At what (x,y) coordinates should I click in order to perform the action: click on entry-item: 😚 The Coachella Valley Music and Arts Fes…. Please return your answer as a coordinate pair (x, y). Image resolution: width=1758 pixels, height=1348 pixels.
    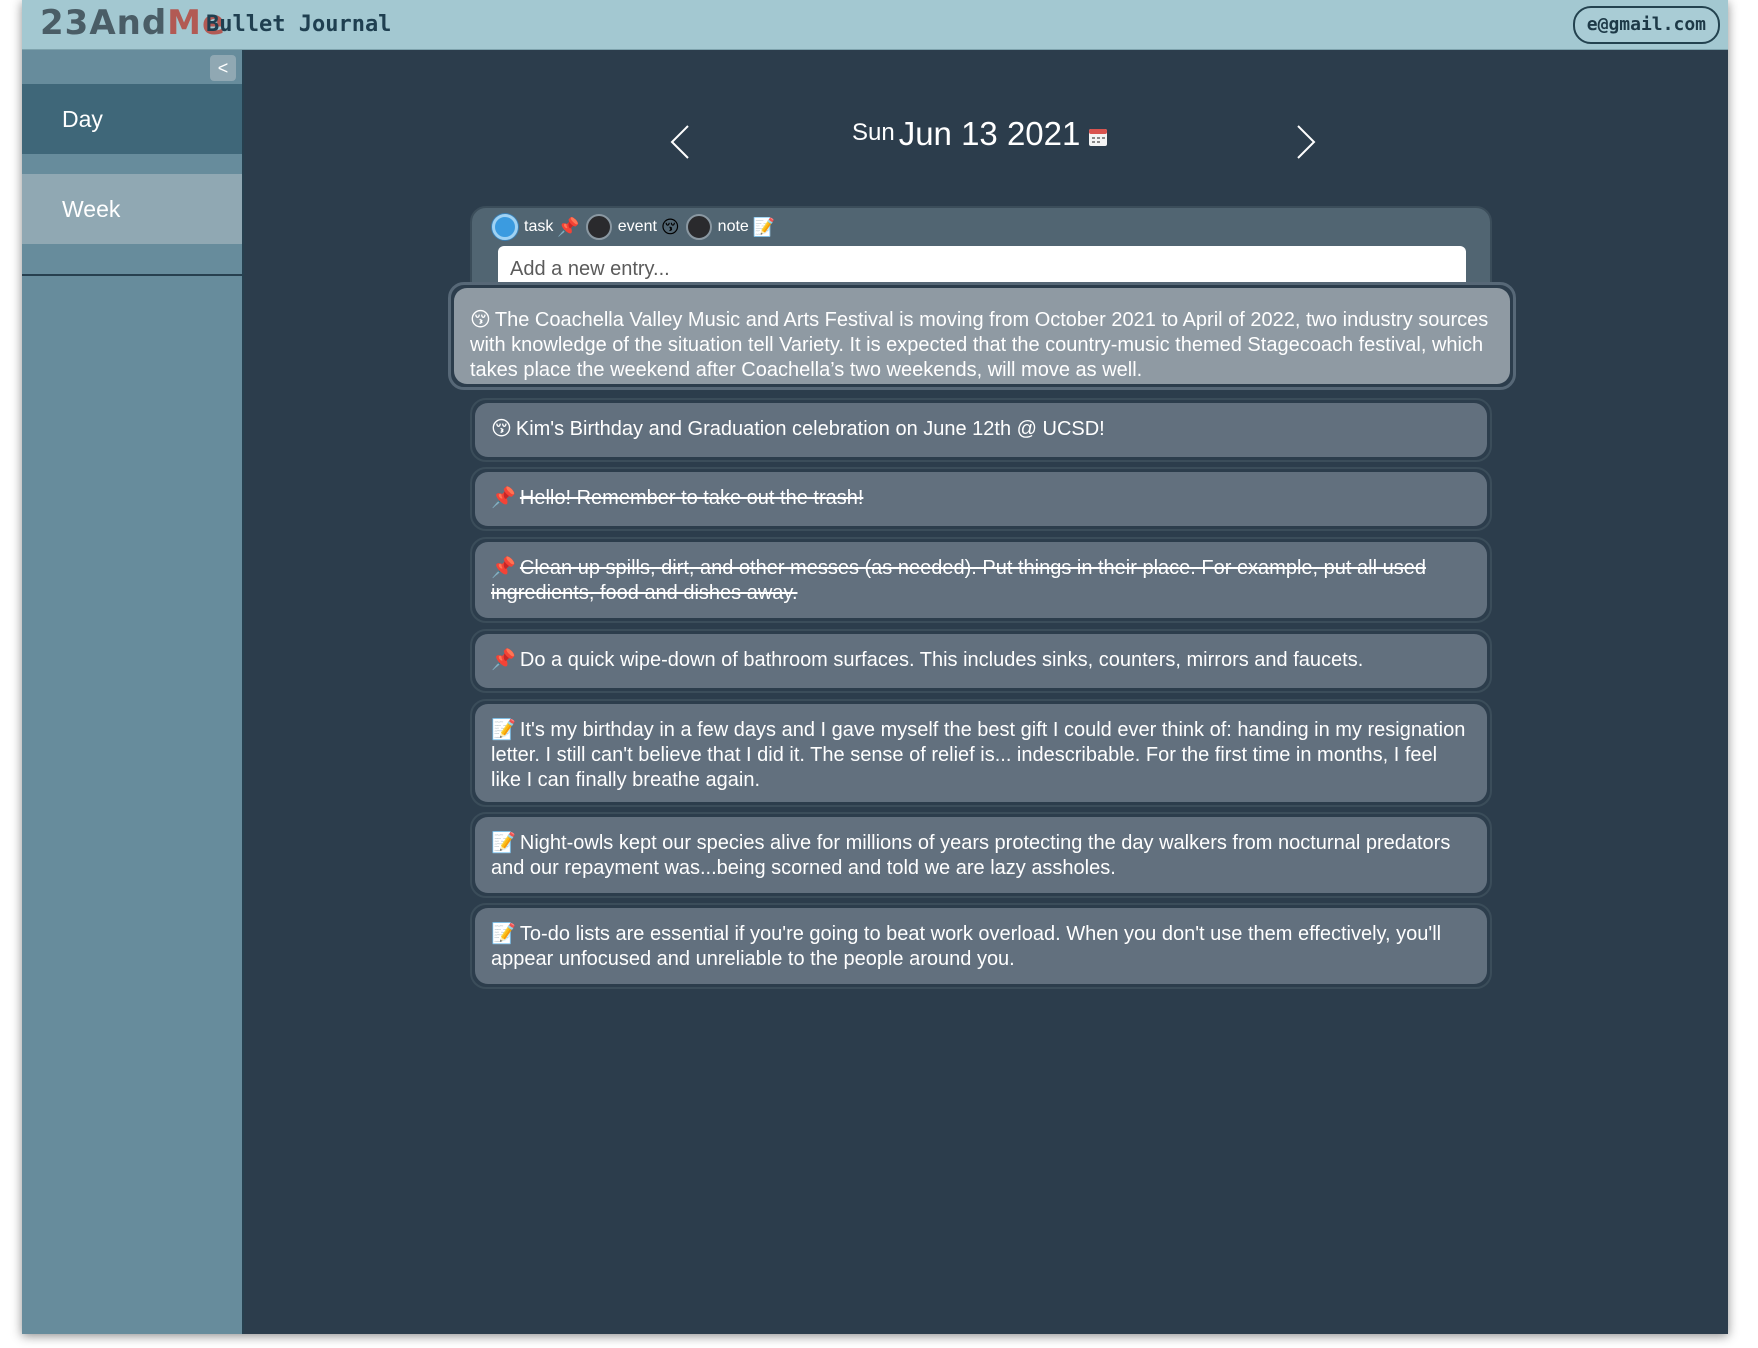
    Looking at the image, I should click on (982, 336).